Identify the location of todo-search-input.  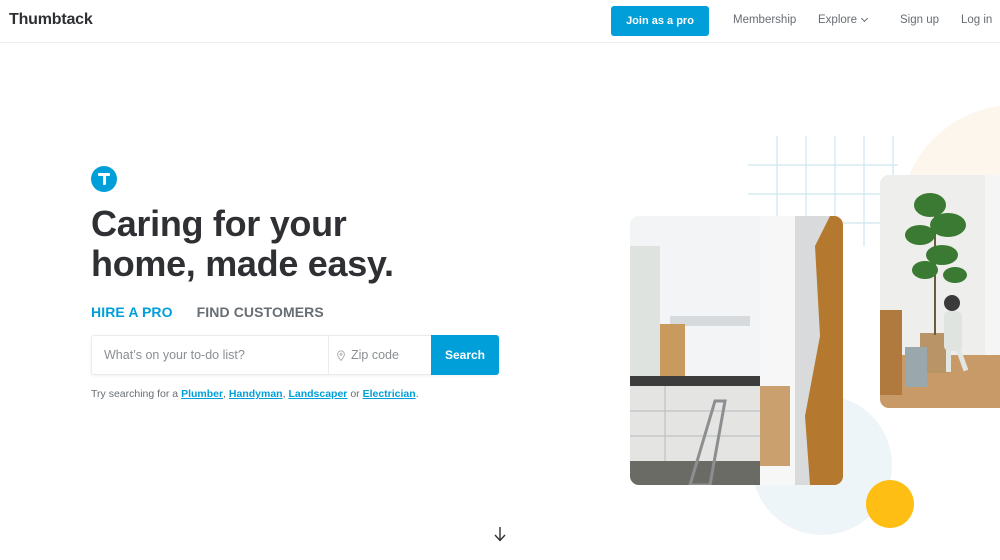
(210, 355).